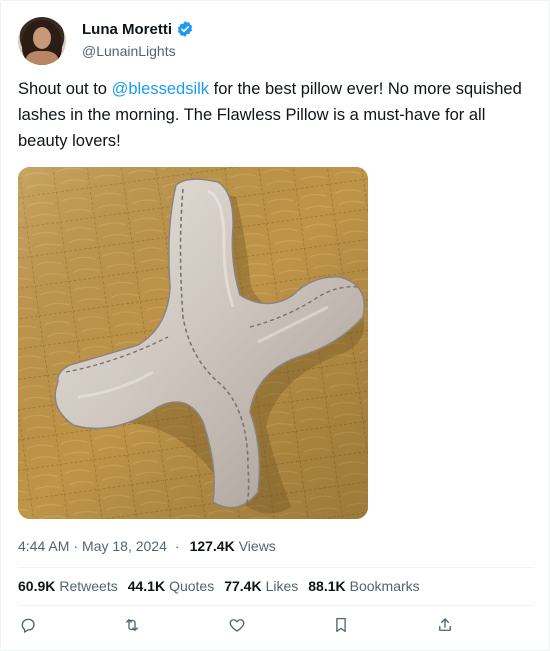 The width and height of the screenshot is (550, 651). What do you see at coordinates (129, 51) in the screenshot?
I see `author-handle: @LunainLights` at bounding box center [129, 51].